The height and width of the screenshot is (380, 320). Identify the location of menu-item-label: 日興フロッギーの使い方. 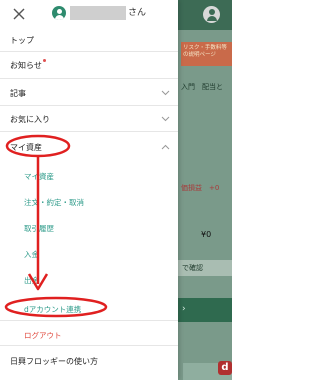
(54, 361).